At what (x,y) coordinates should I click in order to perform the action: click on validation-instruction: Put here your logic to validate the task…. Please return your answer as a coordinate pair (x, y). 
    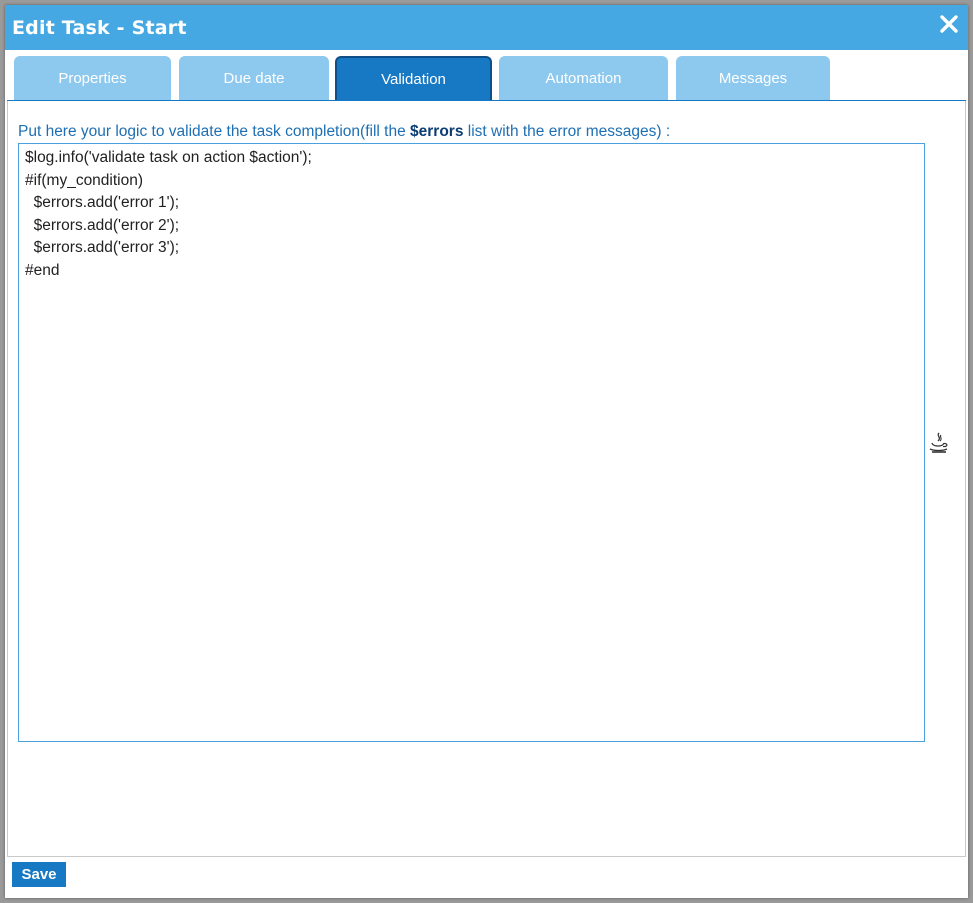
    Looking at the image, I should click on (344, 132).